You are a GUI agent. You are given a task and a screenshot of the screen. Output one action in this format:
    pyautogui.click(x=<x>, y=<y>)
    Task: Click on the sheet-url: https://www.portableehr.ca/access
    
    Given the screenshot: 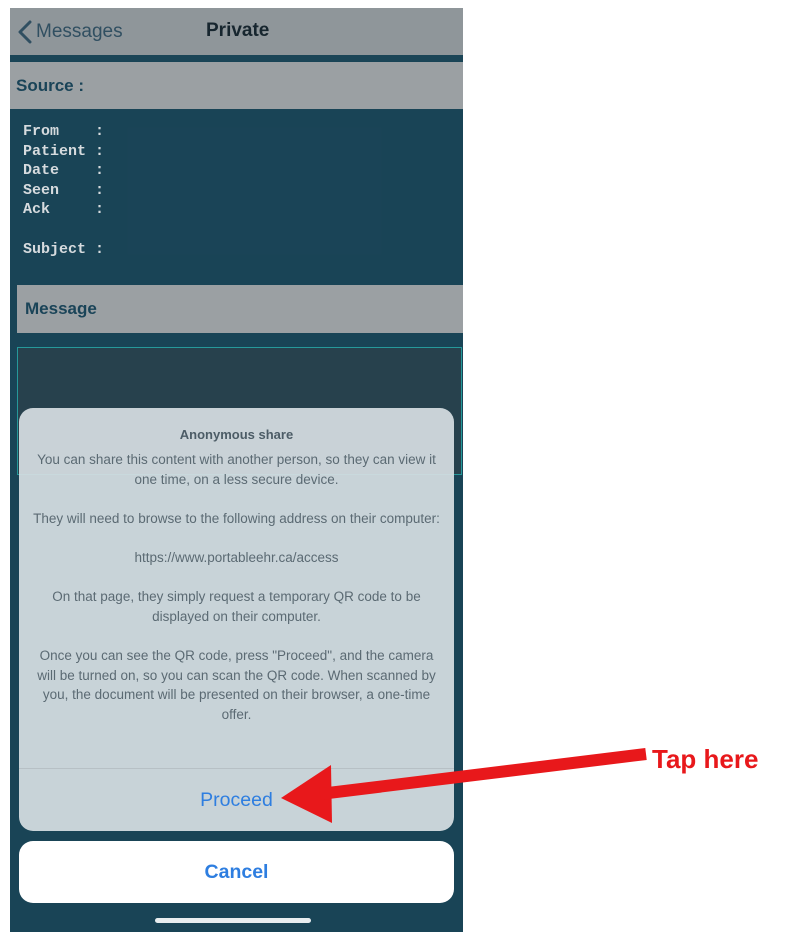 What is the action you would take?
    pyautogui.click(x=236, y=557)
    